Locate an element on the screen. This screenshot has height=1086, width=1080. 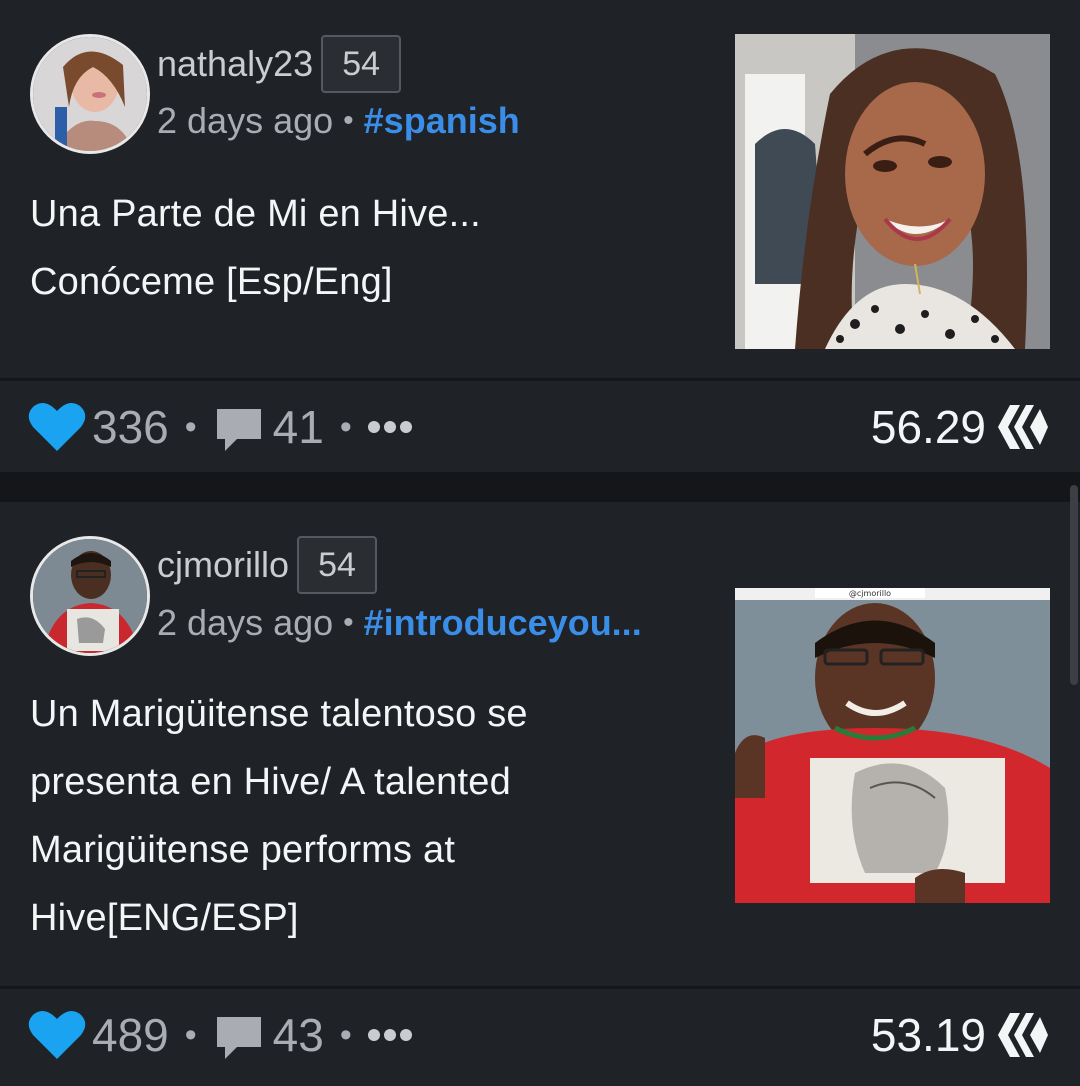
payout-value: 56.29 is located at coordinates (928, 427).